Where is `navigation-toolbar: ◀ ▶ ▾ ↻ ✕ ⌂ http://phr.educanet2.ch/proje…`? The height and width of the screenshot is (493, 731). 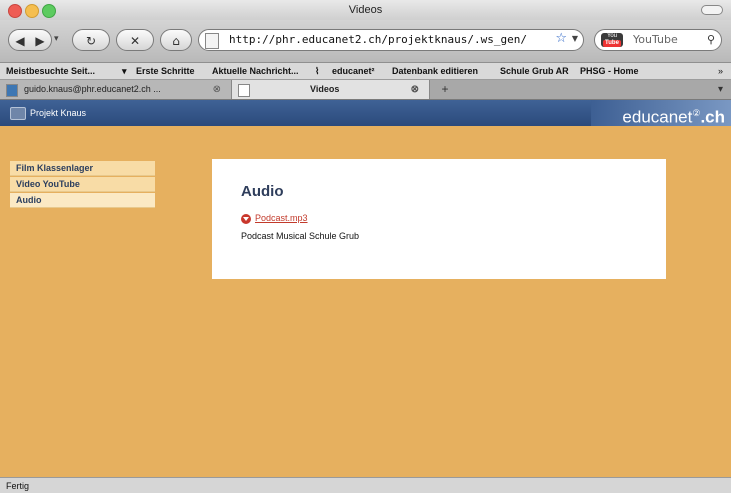 navigation-toolbar: ◀ ▶ ▾ ↻ ✕ ⌂ http://phr.educanet2.ch/proje… is located at coordinates (365, 41).